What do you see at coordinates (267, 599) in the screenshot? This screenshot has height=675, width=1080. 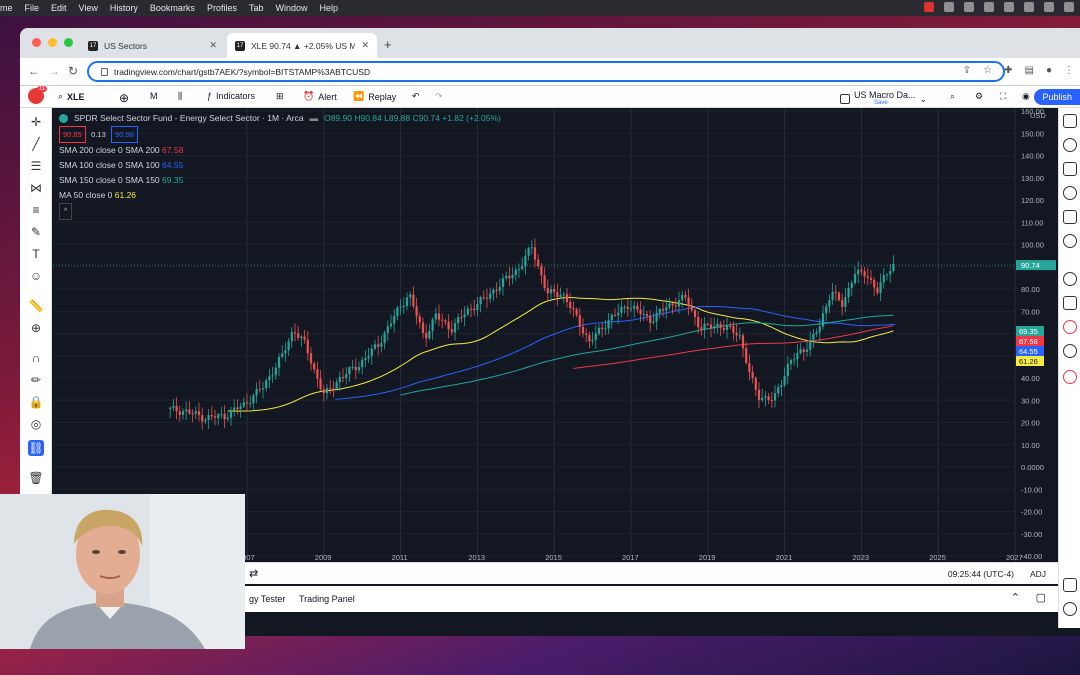 I see `tab-strategy-tester: gy Tester` at bounding box center [267, 599].